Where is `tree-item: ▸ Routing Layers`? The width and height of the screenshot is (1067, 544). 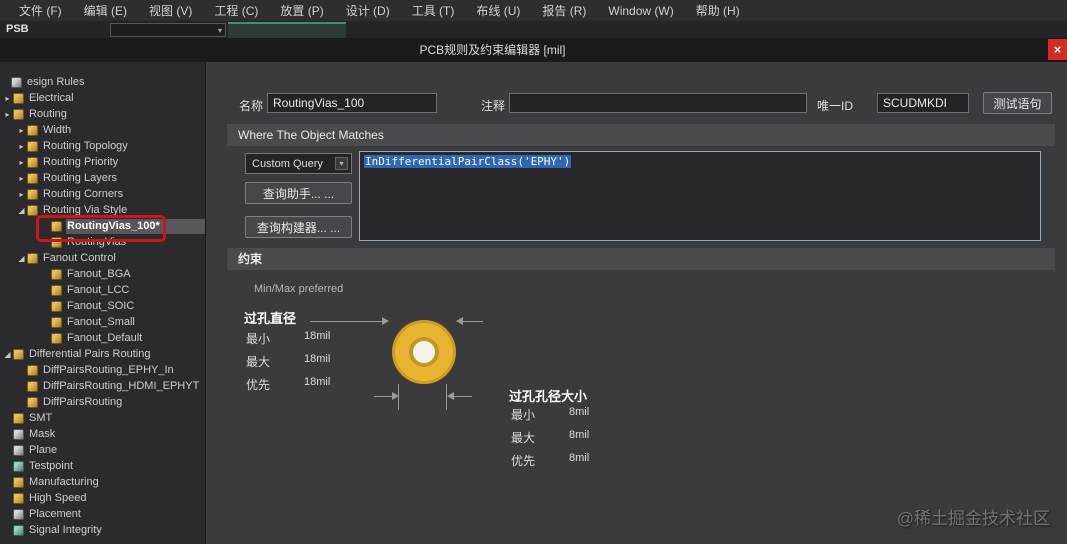
tree-item: ▸ Routing Layers is located at coordinates (102, 178).